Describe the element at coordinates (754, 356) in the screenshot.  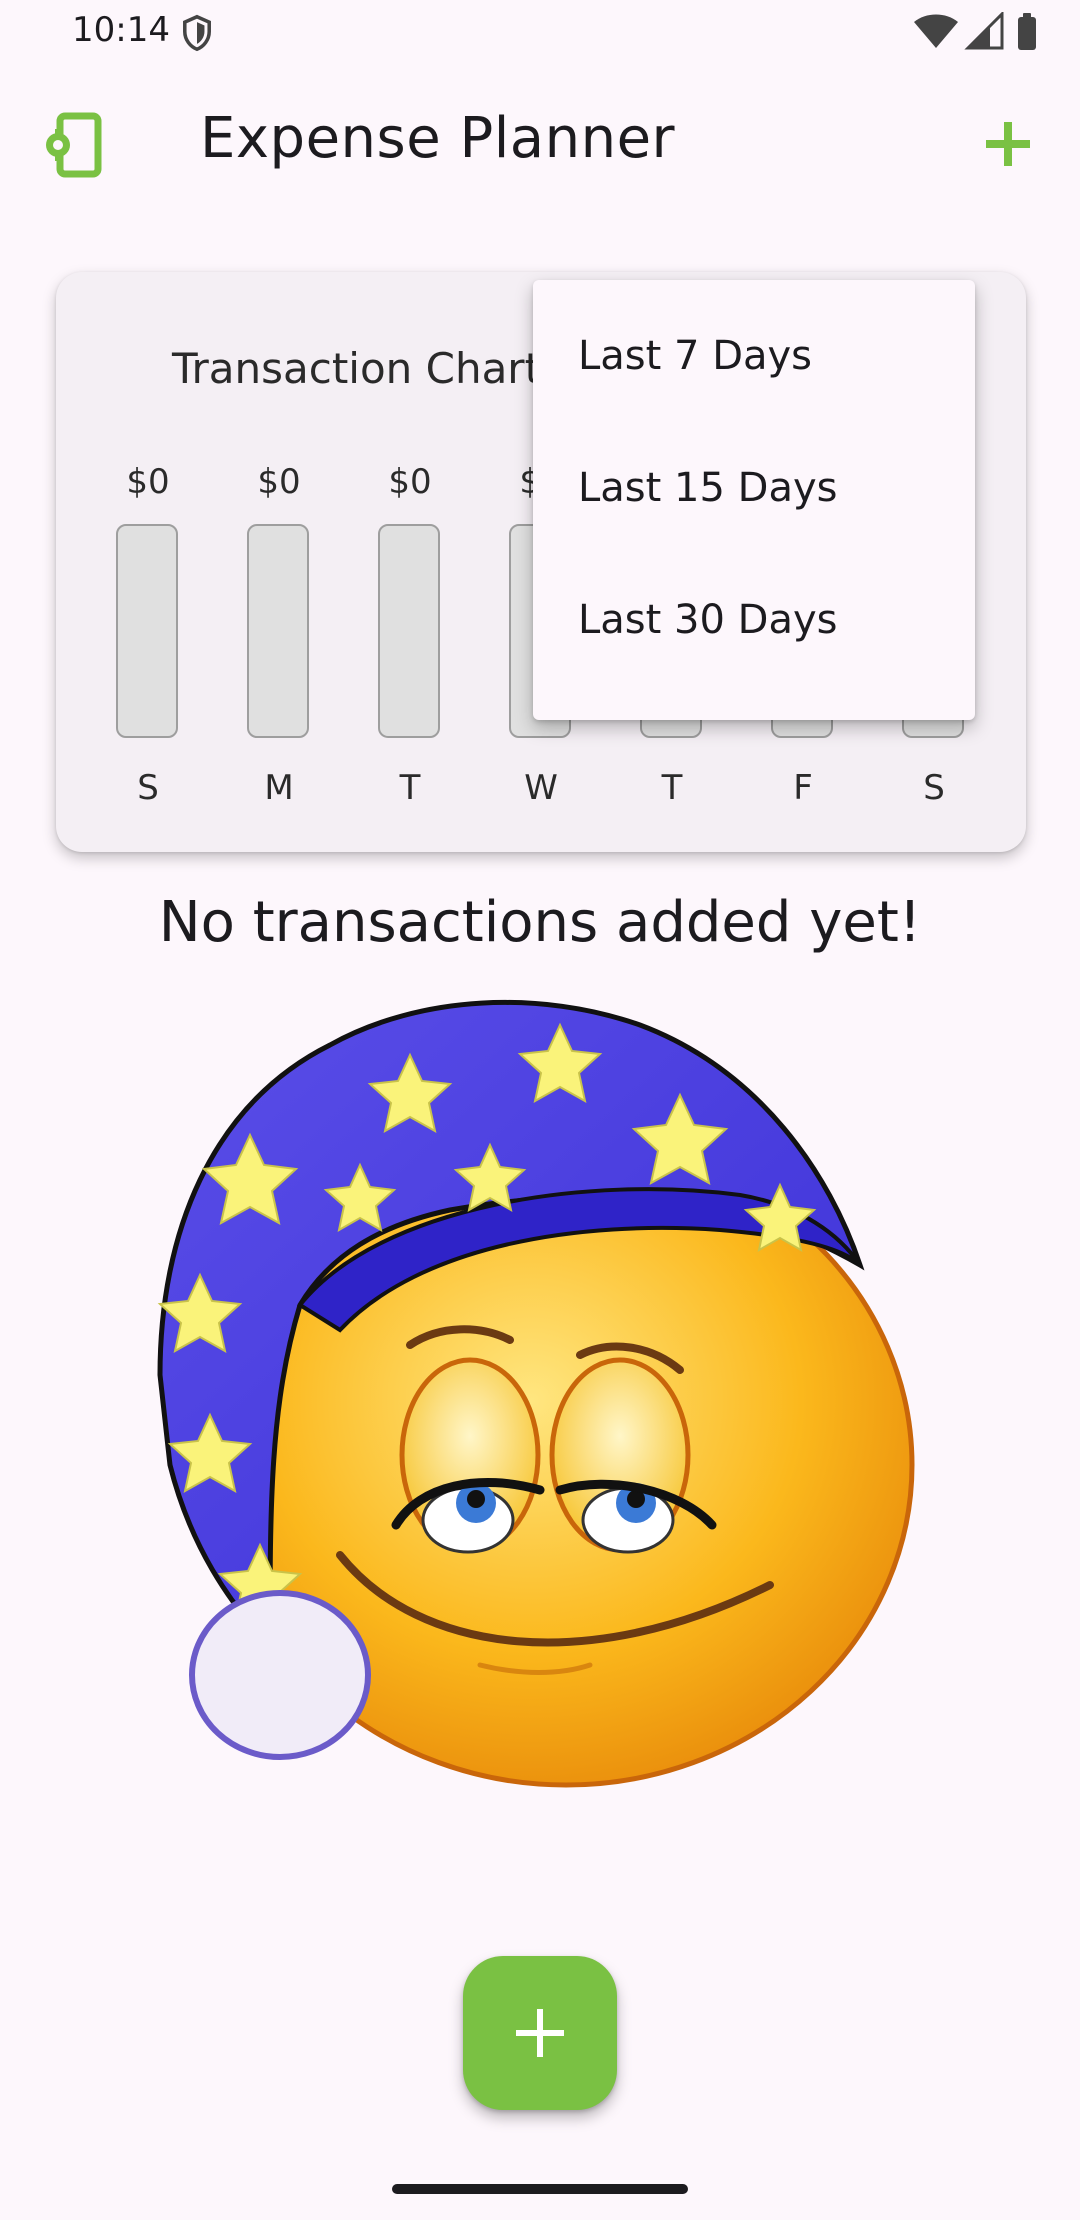
I see `menu-item-last-7-days: Last 7 Days` at that location.